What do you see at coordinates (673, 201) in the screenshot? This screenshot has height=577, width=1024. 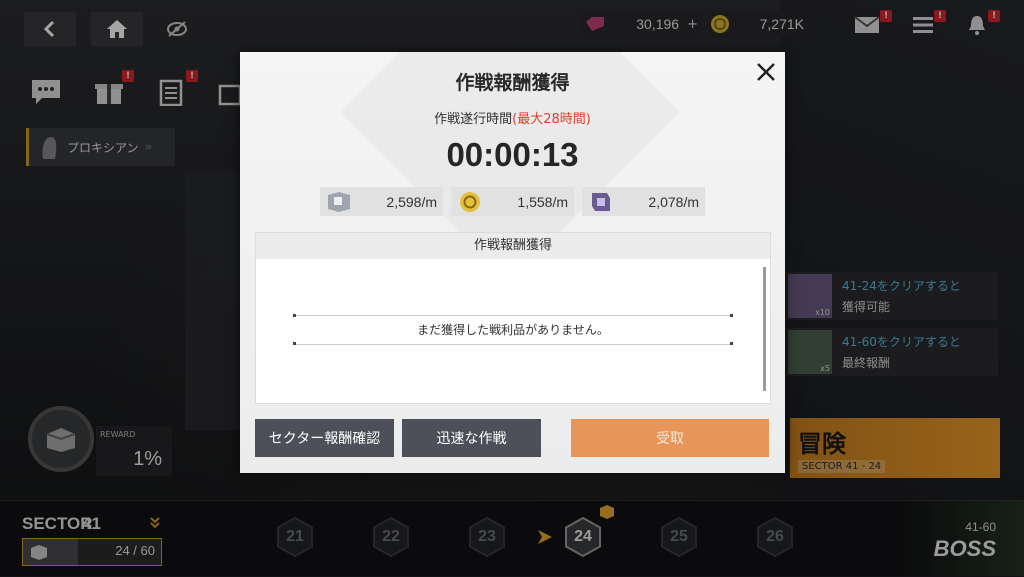 I see `rate-value: 2,078/m` at bounding box center [673, 201].